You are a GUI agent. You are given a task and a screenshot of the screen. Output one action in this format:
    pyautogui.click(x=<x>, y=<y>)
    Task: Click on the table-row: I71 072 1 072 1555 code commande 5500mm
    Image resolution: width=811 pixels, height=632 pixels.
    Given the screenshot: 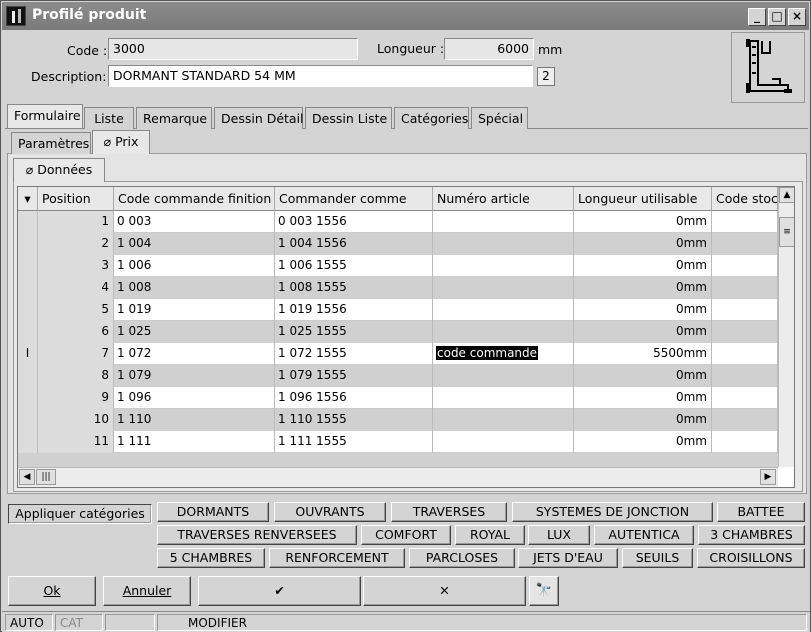 What is the action you would take?
    pyautogui.click(x=398, y=354)
    